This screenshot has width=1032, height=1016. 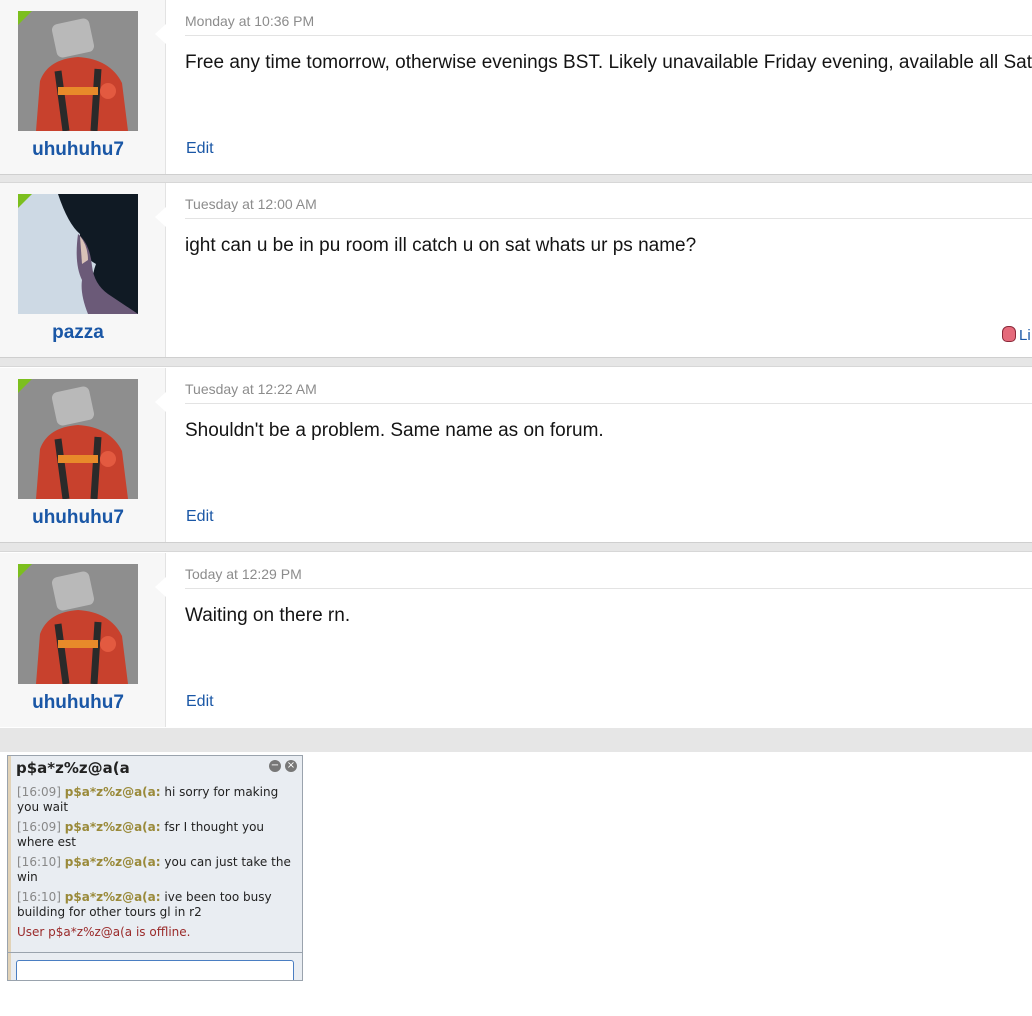 I want to click on avatar-image-anime, so click(x=78, y=254).